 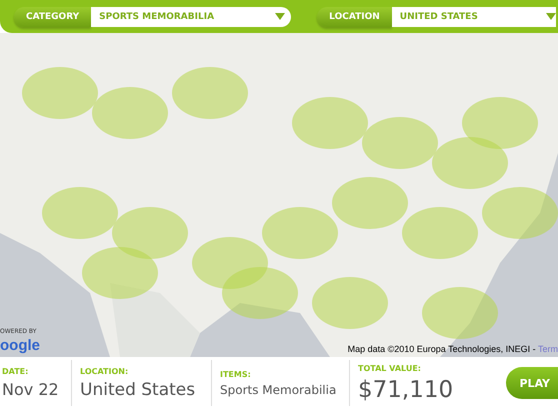 What do you see at coordinates (191, 16) in the screenshot?
I see `filter-dropdown: SPORTS MEMORABILIA` at bounding box center [191, 16].